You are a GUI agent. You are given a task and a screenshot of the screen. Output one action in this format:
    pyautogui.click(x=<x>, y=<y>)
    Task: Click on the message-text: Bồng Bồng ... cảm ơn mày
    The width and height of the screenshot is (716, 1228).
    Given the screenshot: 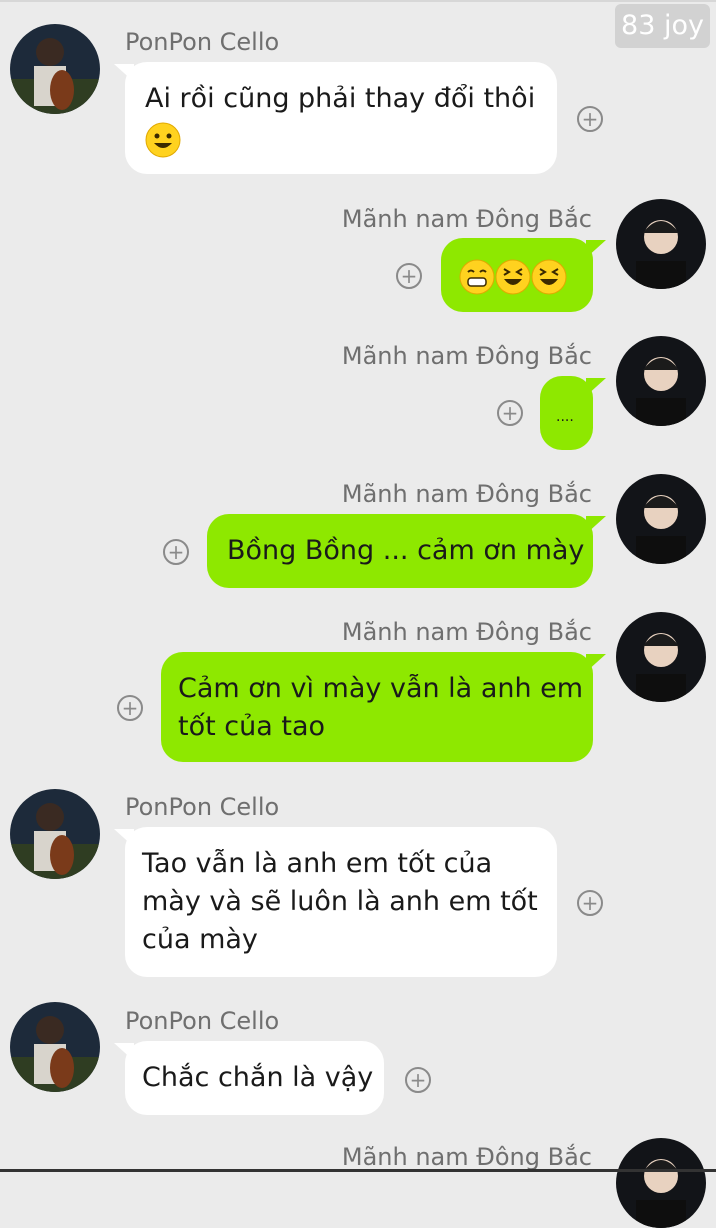 What is the action you would take?
    pyautogui.click(x=406, y=550)
    